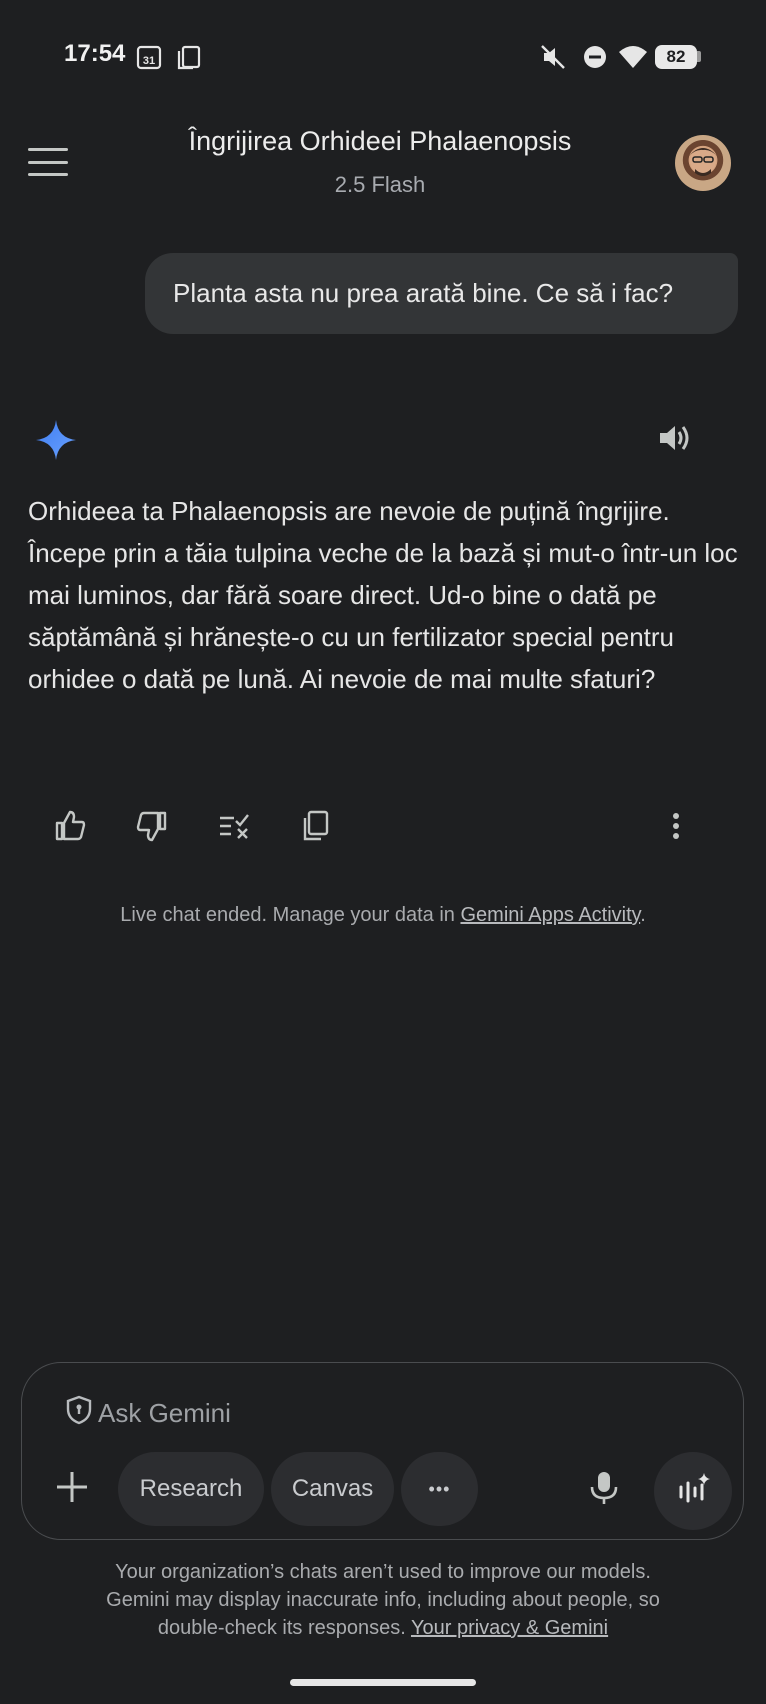 This screenshot has width=766, height=1704. Describe the element at coordinates (553, 57) in the screenshot. I see `mute-icon` at that location.